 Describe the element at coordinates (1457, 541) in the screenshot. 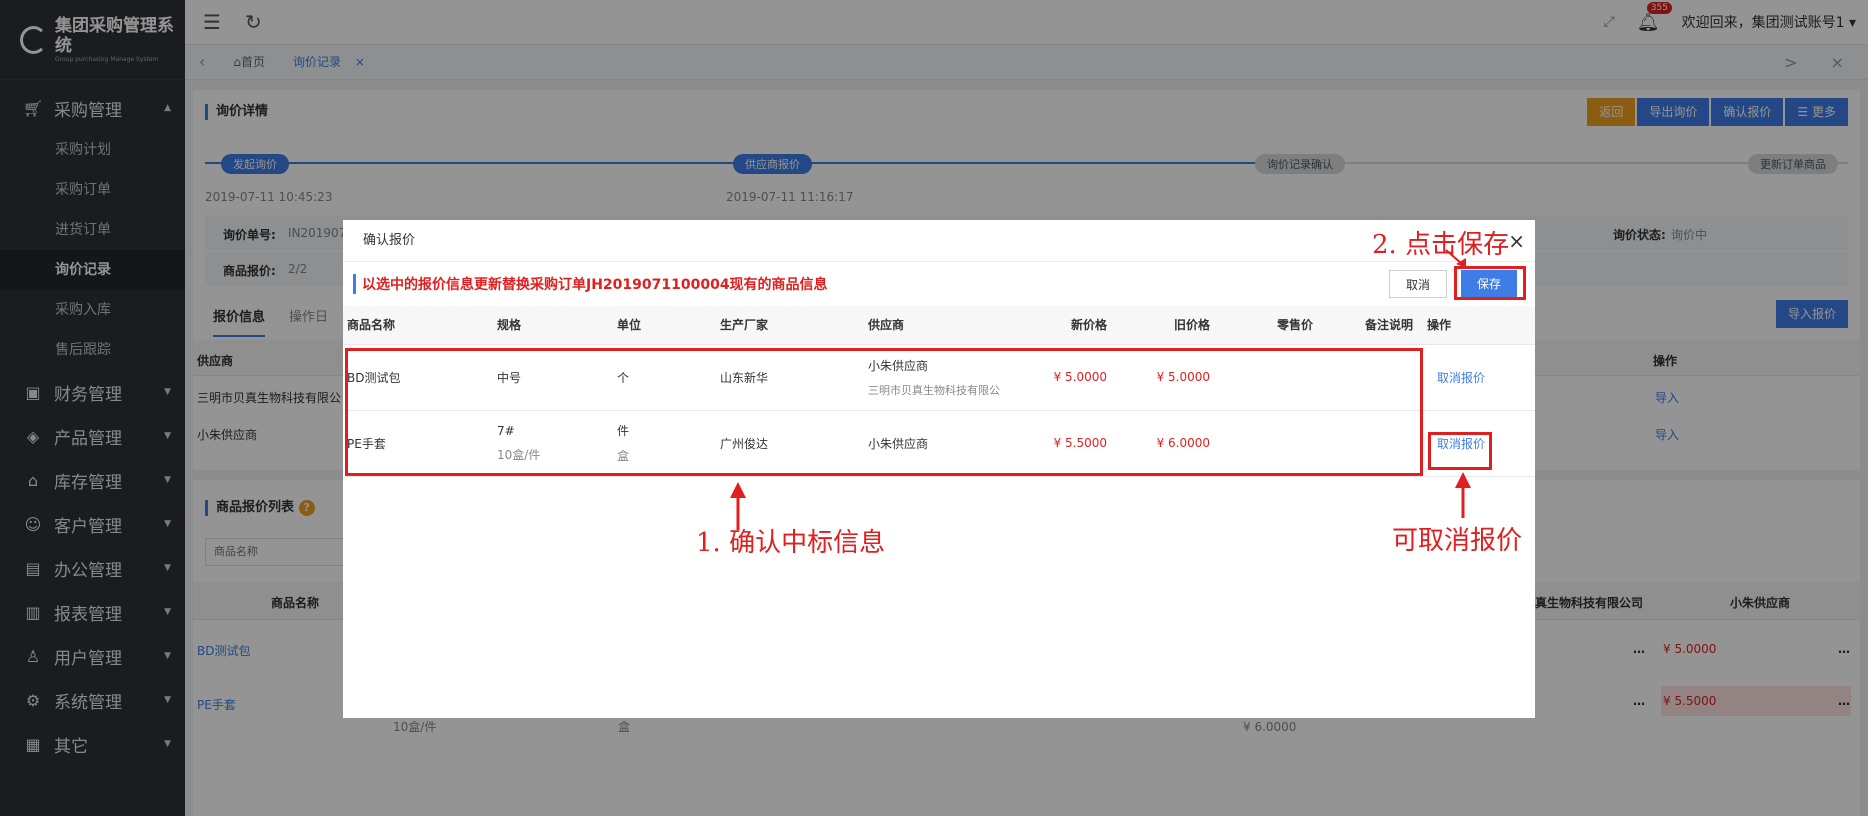

I see `annotation-can-cancel: 可取消报价` at that location.